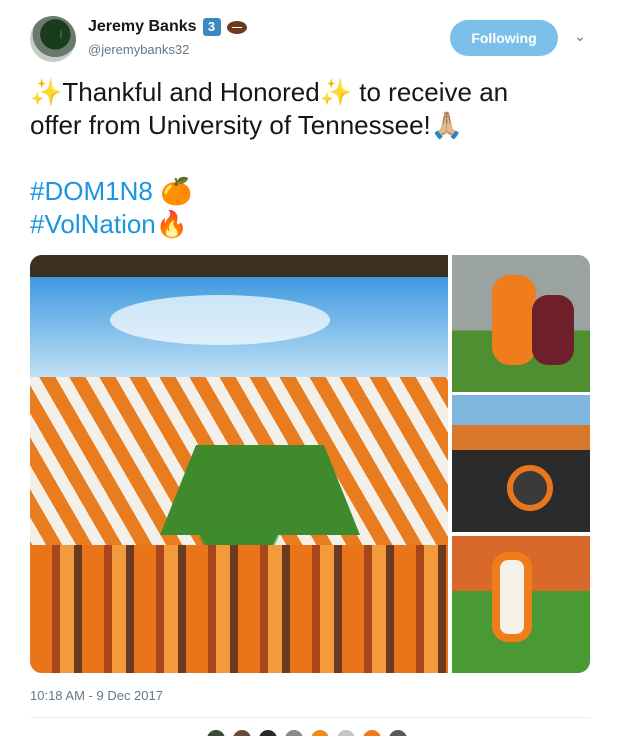 This screenshot has width=618, height=736. What do you see at coordinates (430, 92) in the screenshot?
I see `tweet-text-part-2: to receive an` at bounding box center [430, 92].